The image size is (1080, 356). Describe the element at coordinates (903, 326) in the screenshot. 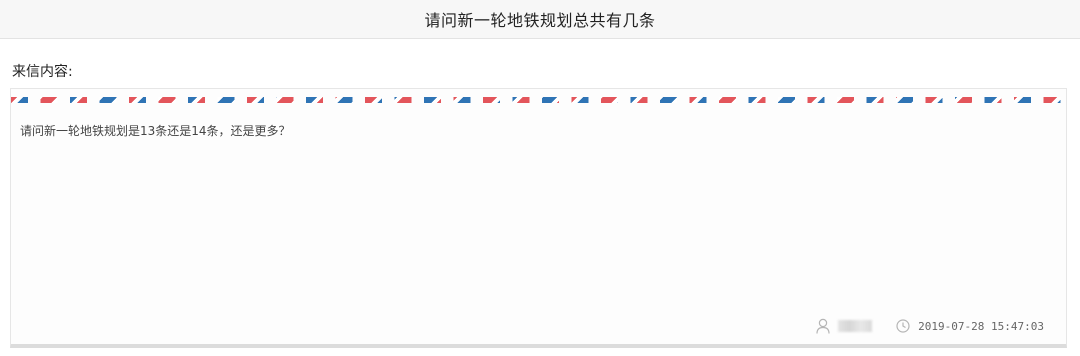

I see `clock-icon` at that location.